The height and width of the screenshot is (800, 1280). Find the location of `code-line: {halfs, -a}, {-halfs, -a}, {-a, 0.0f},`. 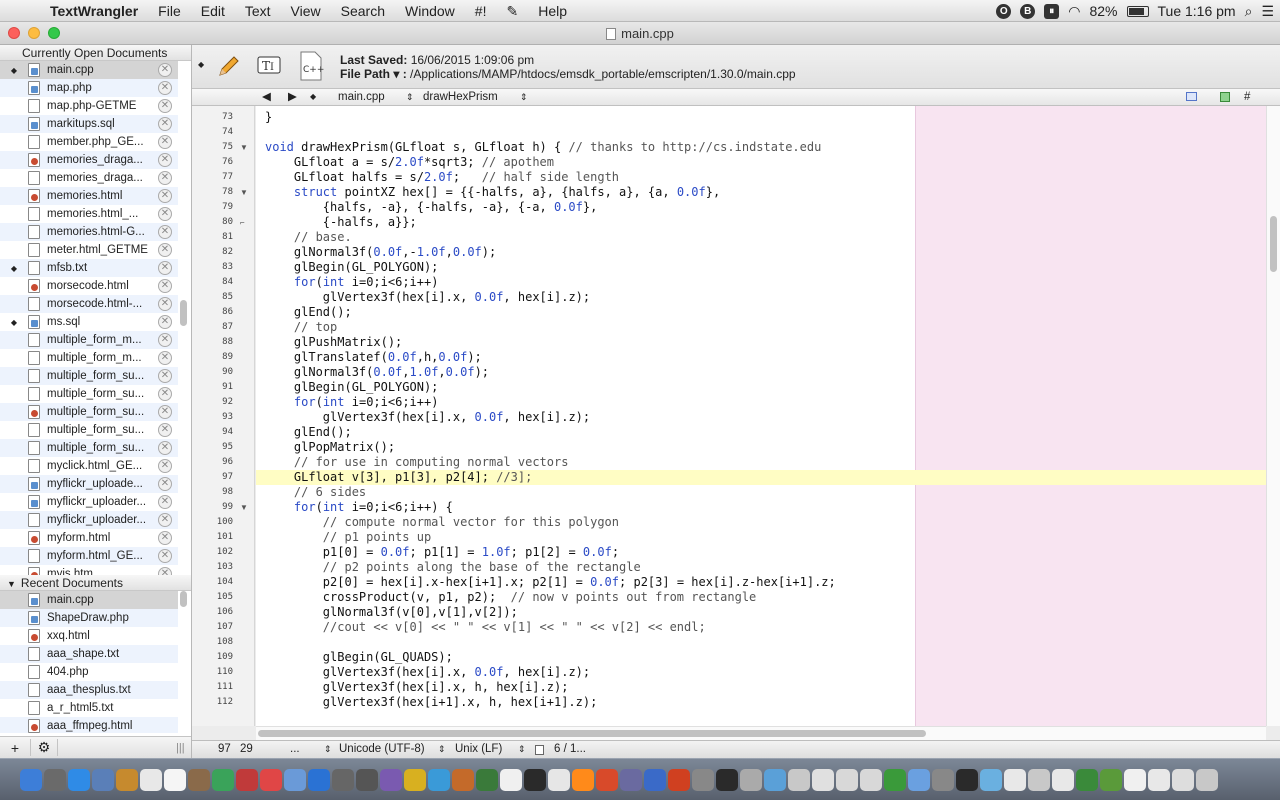

code-line: {halfs, -a}, {-halfs, -a}, {-a, 0.0f}, is located at coordinates (761, 207).